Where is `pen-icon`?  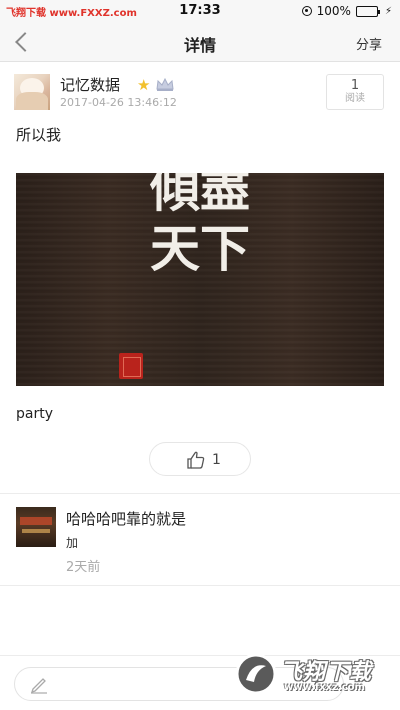 pen-icon is located at coordinates (38, 686).